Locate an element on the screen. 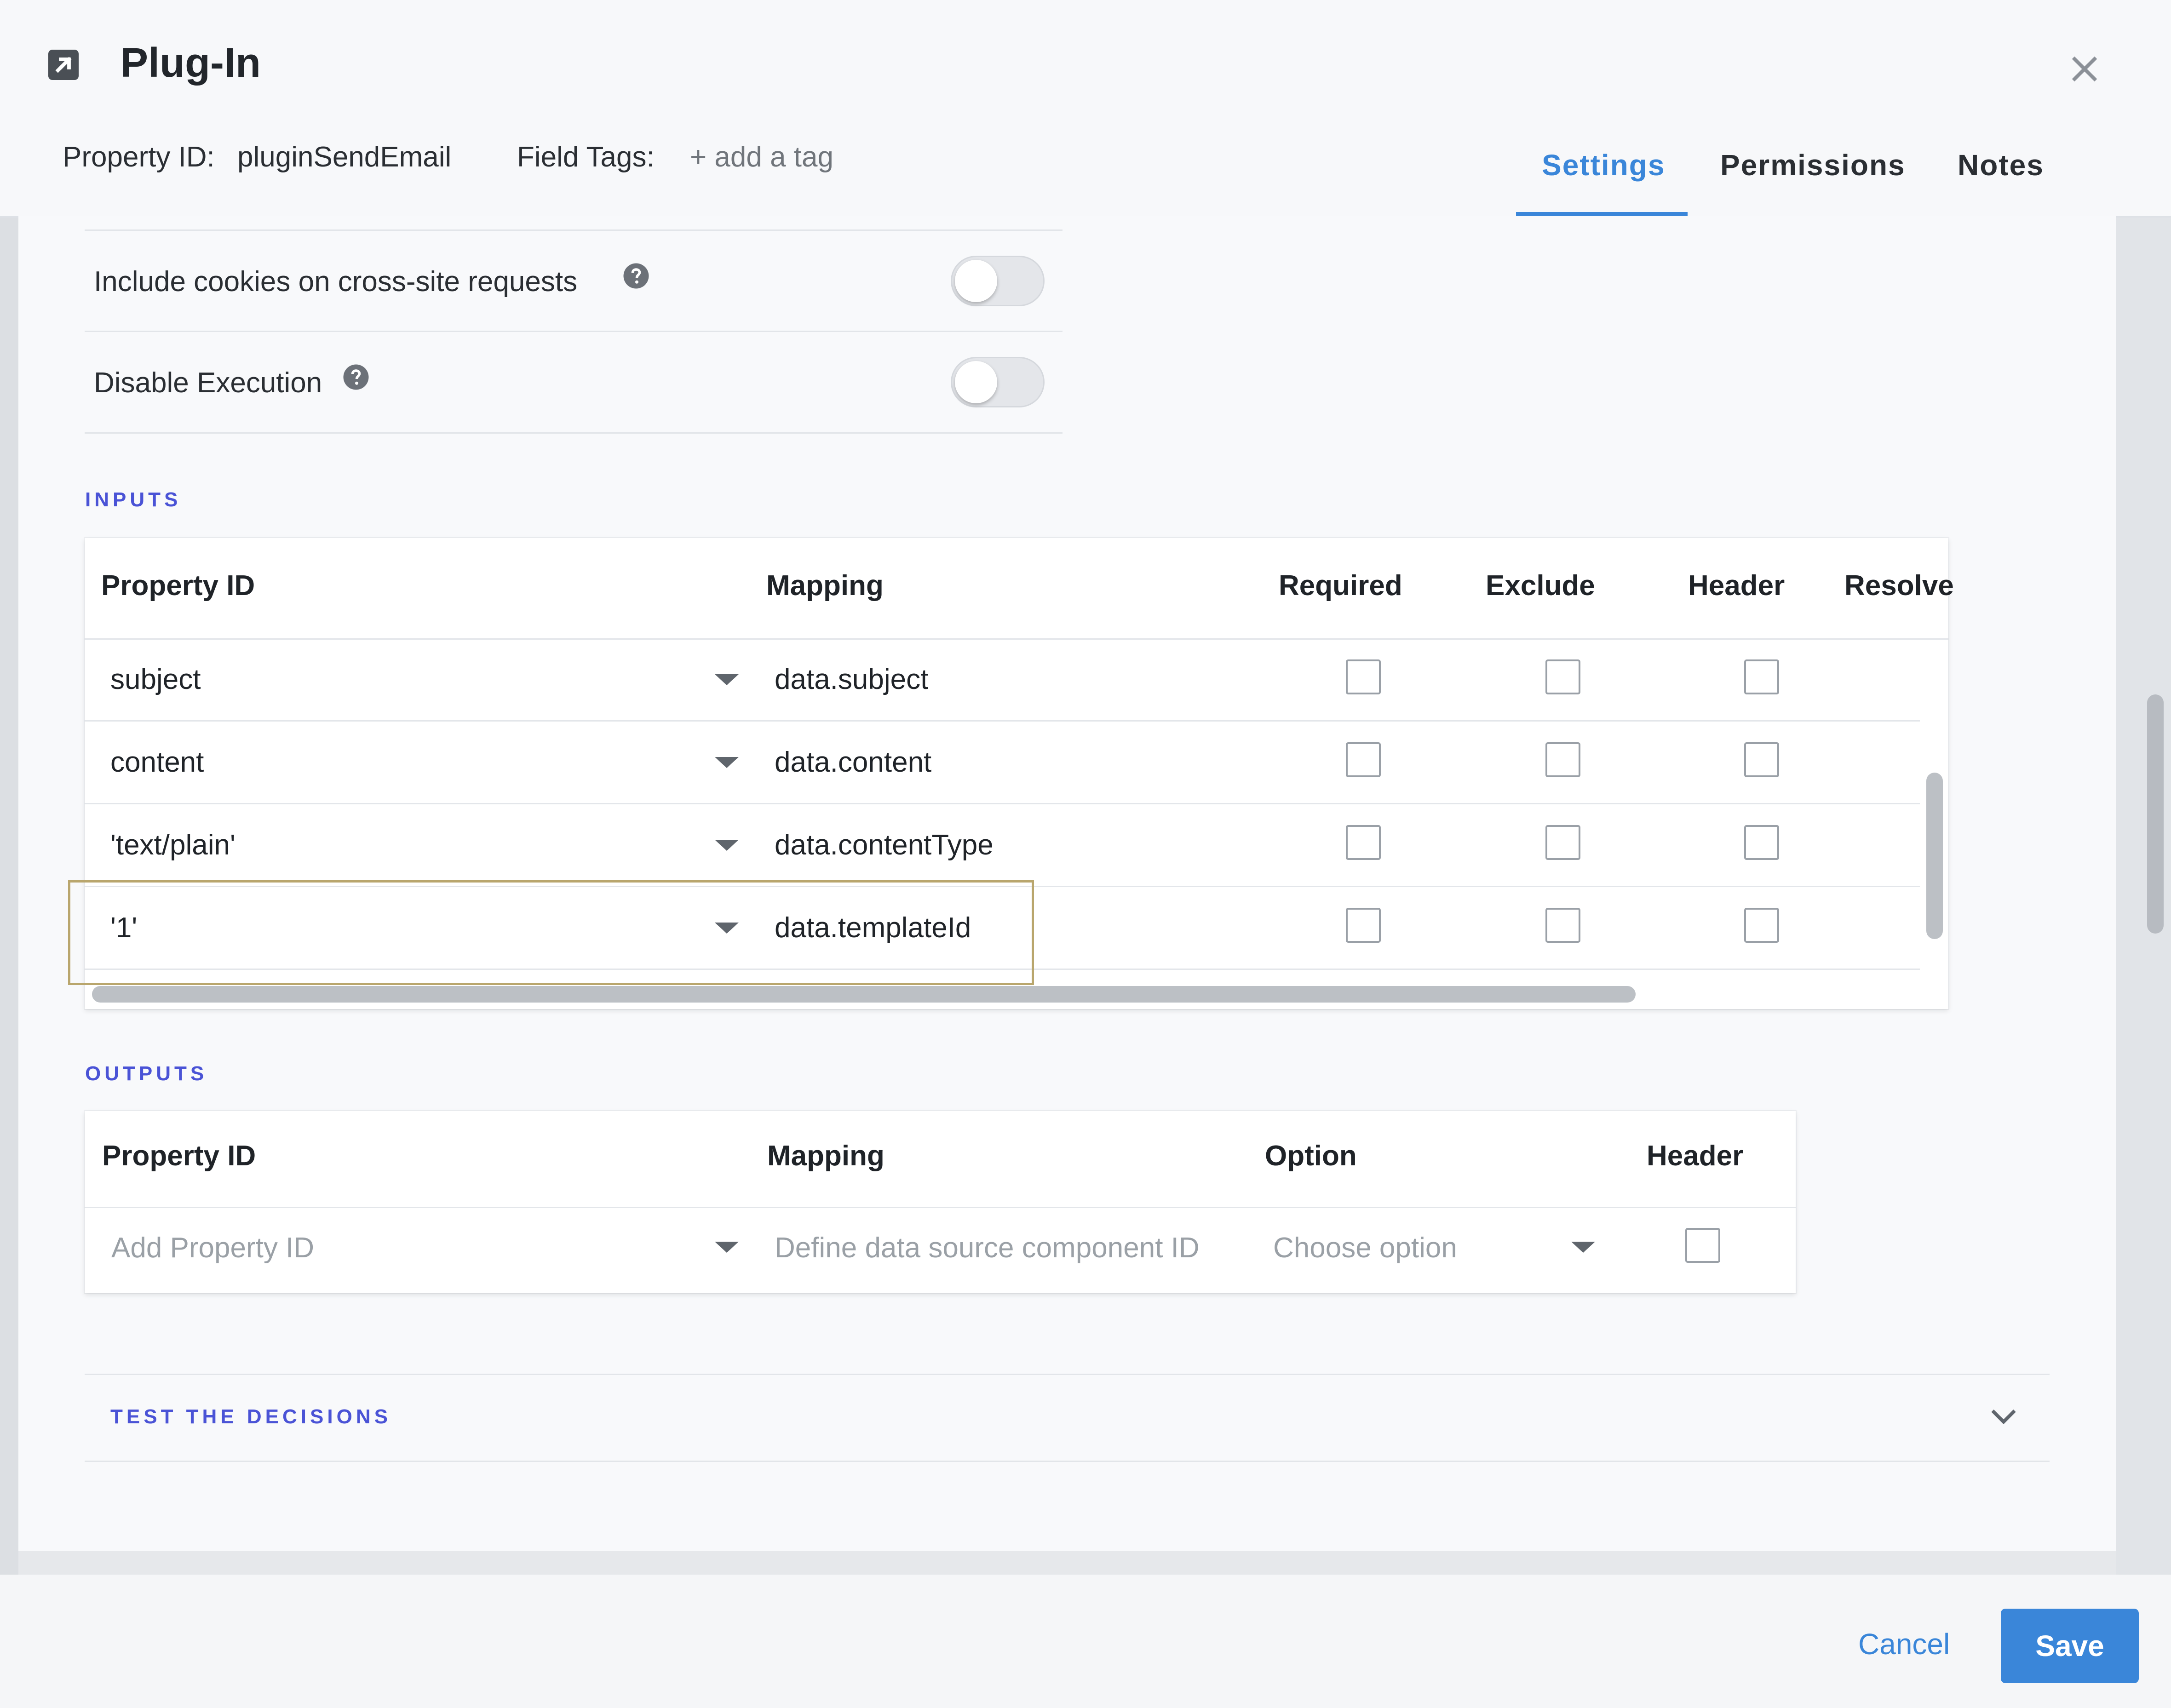  horizontal-scrollbar is located at coordinates (864, 994).